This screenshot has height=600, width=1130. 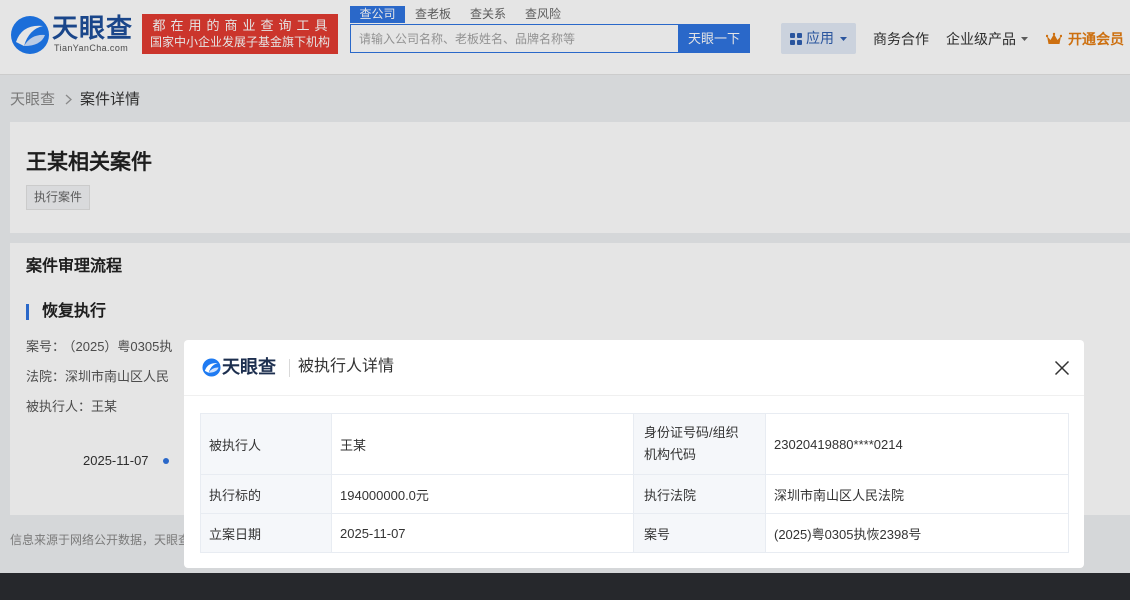 What do you see at coordinates (384, 495) in the screenshot?
I see `execution-amount-value: 194000000.0元` at bounding box center [384, 495].